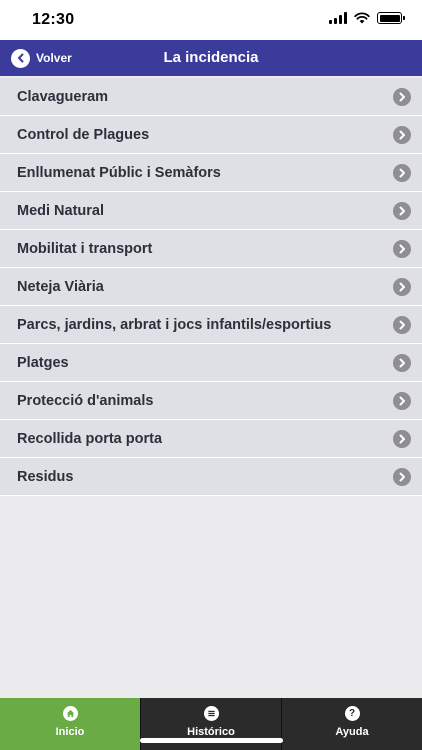  I want to click on list-item: Mobilitat i transport, so click(211, 249).